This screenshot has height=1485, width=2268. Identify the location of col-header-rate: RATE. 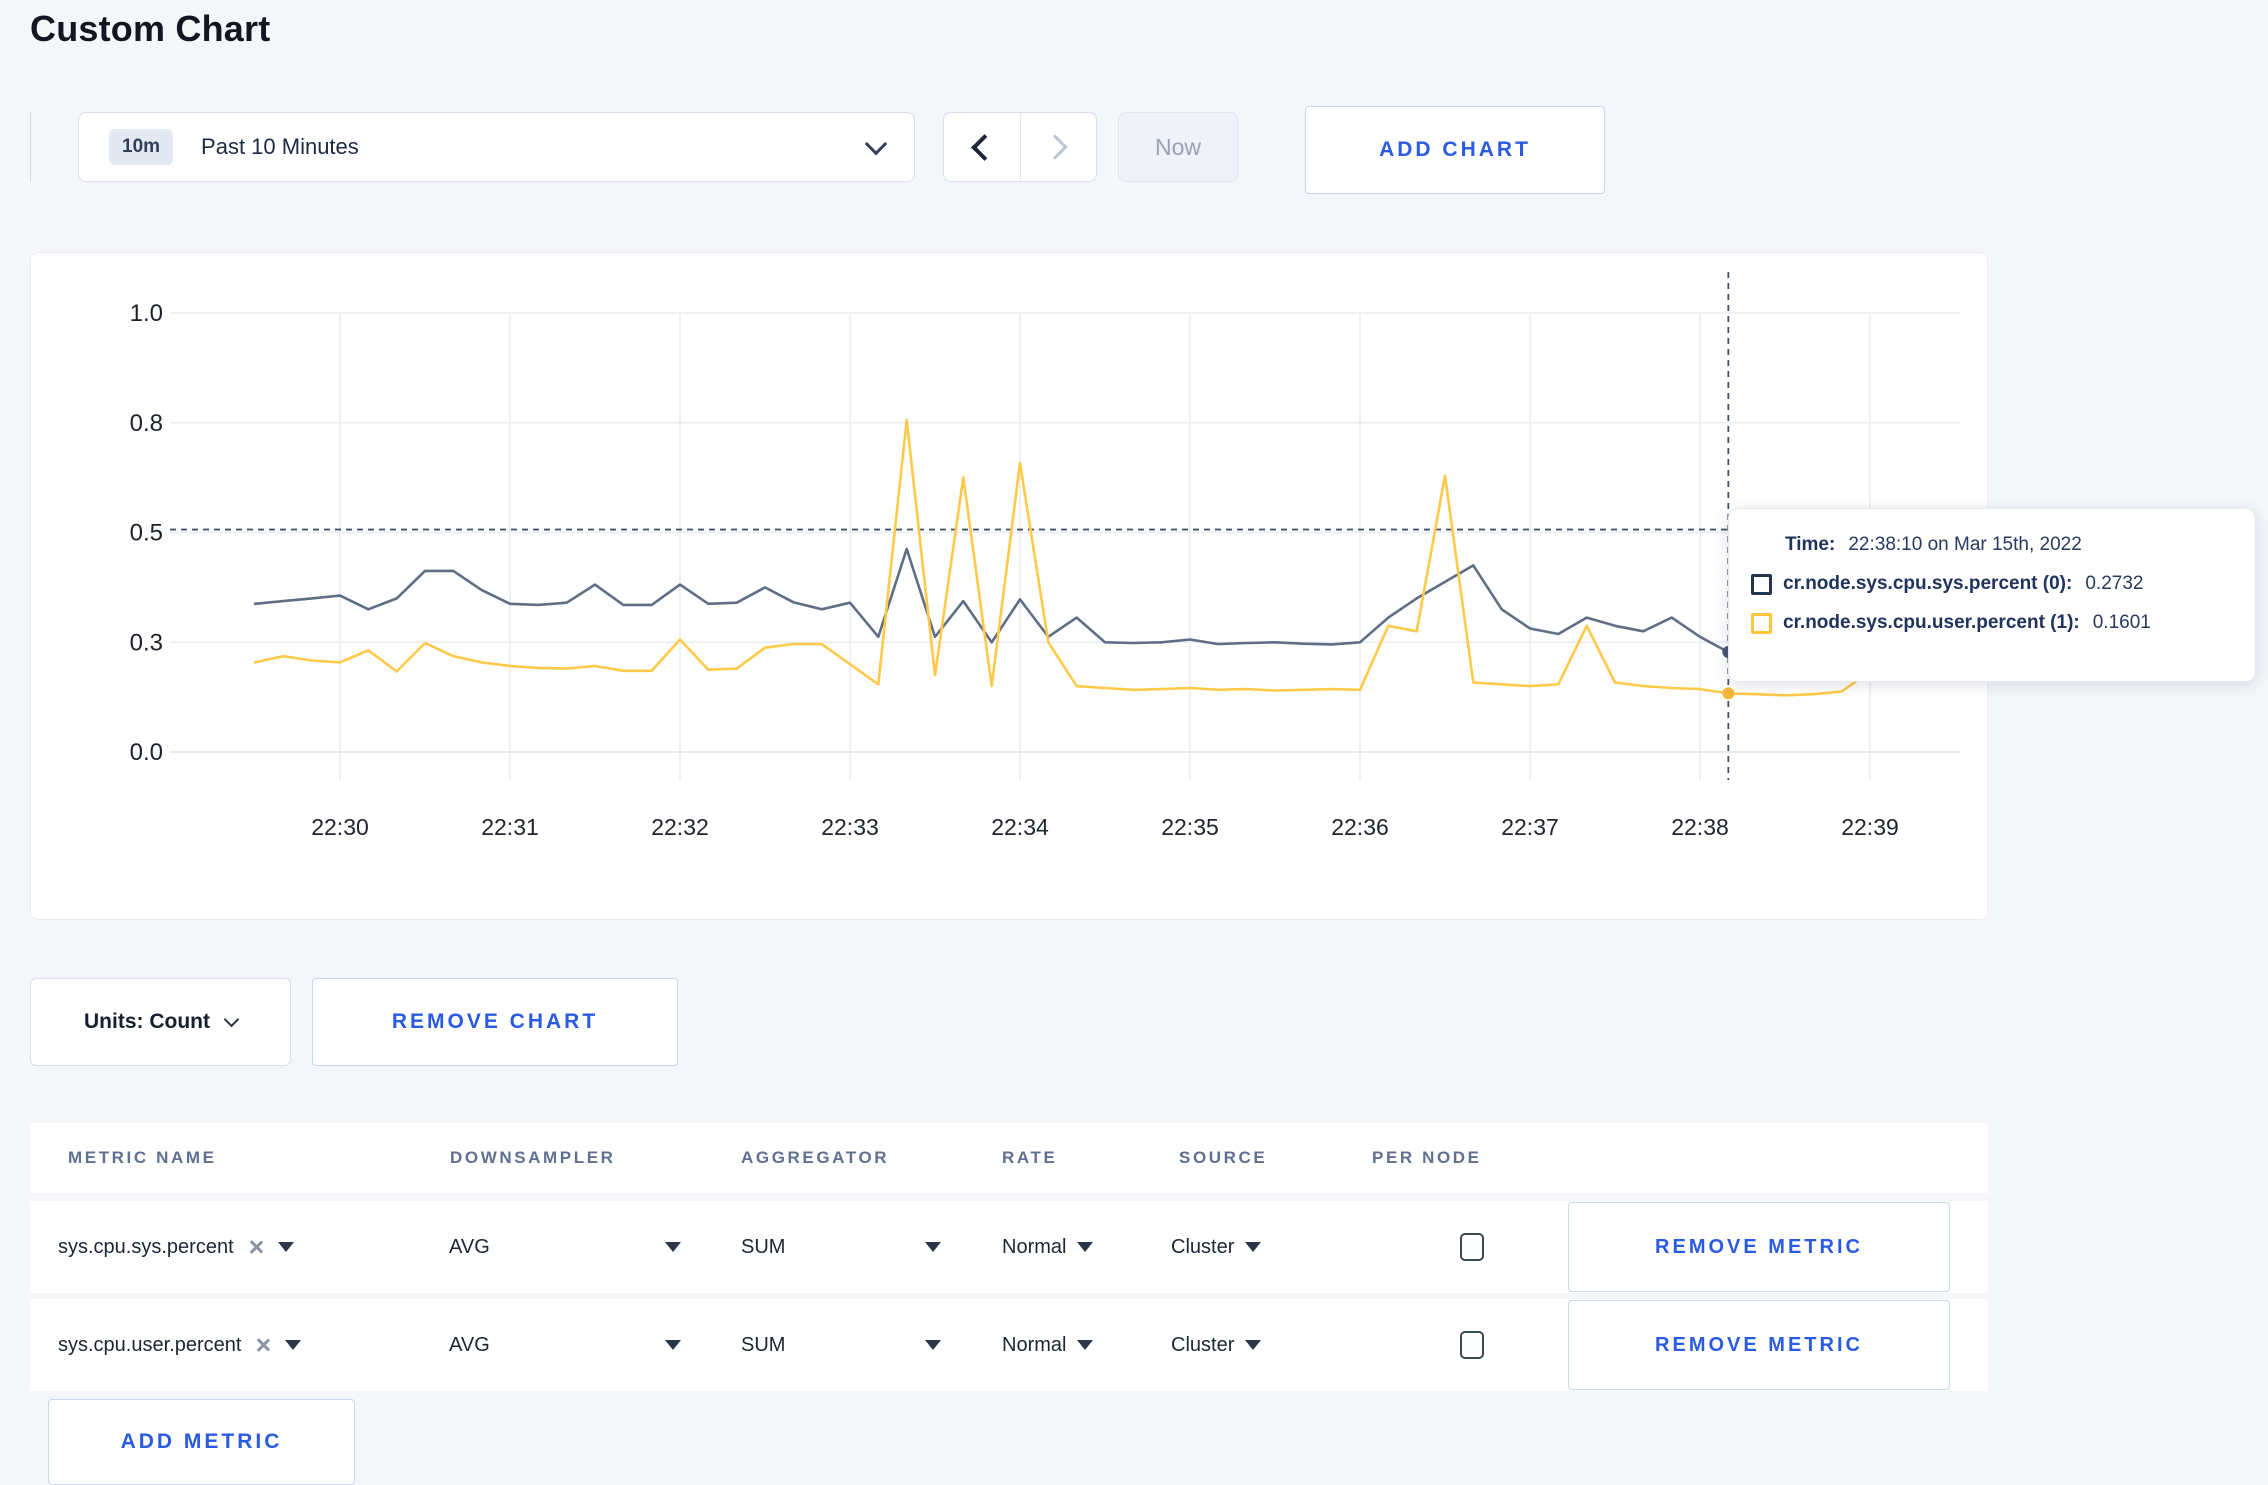
(1030, 1157).